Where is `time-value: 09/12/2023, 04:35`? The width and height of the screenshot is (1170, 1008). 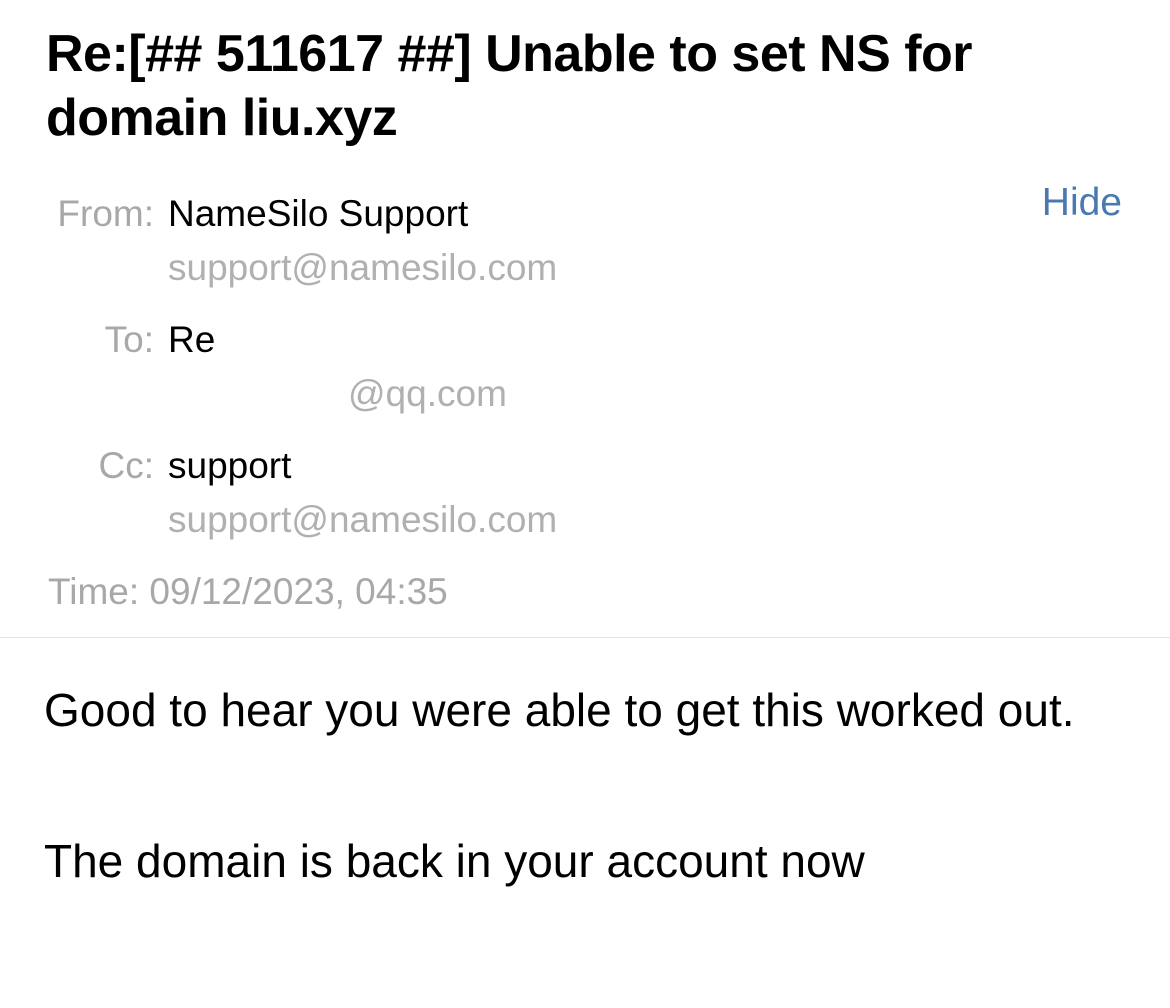 time-value: 09/12/2023, 04:35 is located at coordinates (298, 591).